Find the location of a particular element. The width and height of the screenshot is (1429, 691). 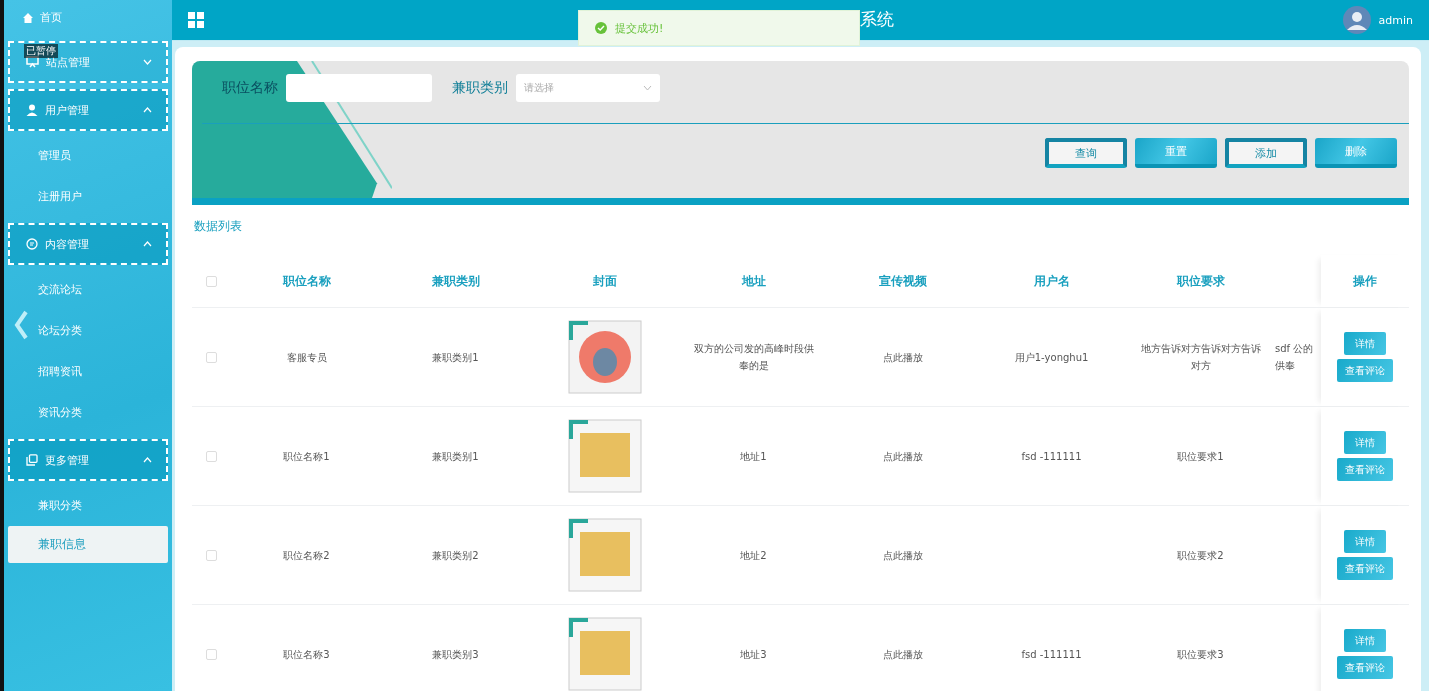

table-cell-text: 职位名称3 is located at coordinates (306, 654).